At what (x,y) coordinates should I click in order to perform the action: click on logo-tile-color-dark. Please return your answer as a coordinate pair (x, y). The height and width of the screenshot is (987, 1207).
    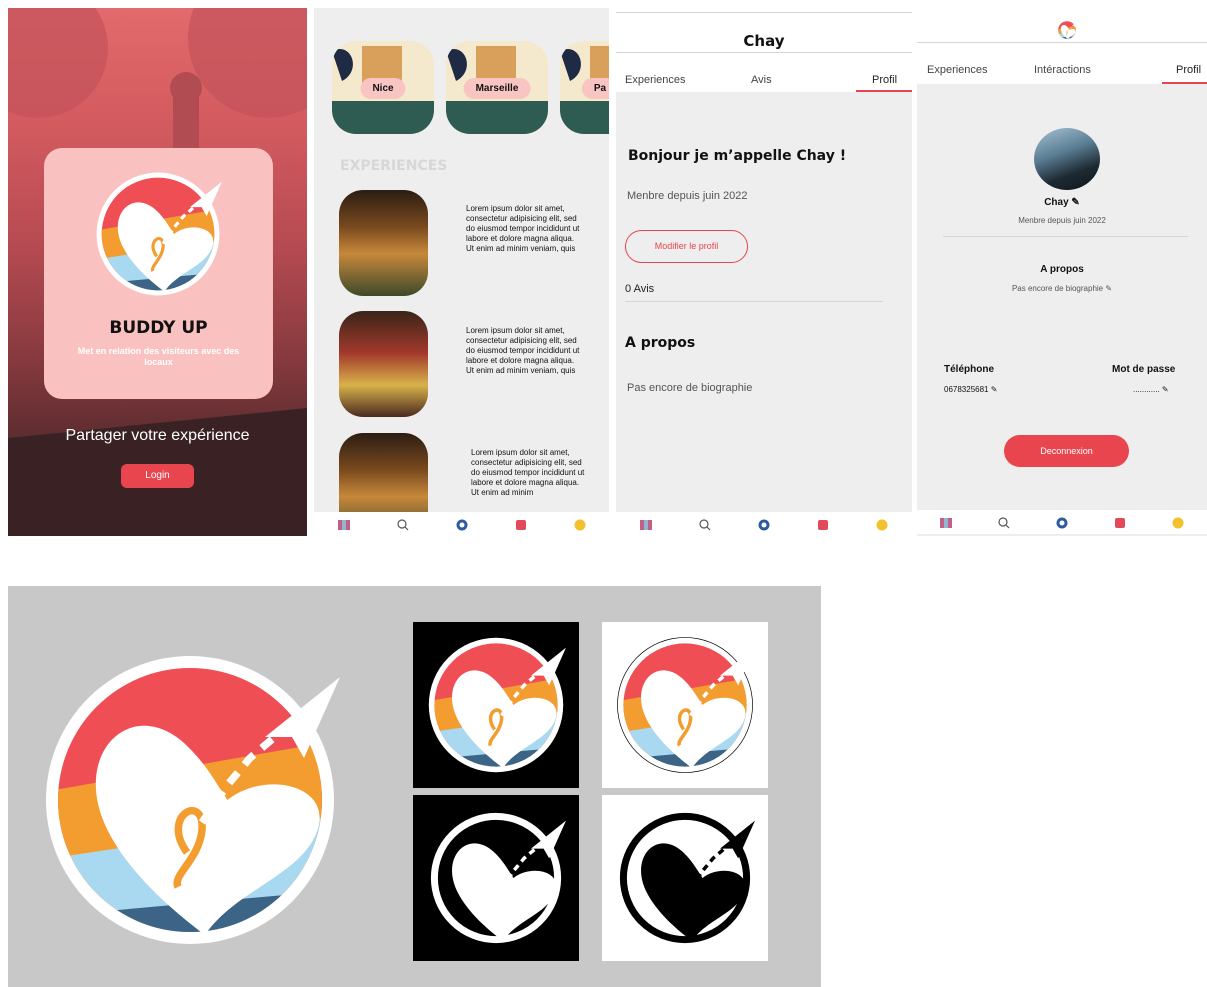
    Looking at the image, I should click on (496, 705).